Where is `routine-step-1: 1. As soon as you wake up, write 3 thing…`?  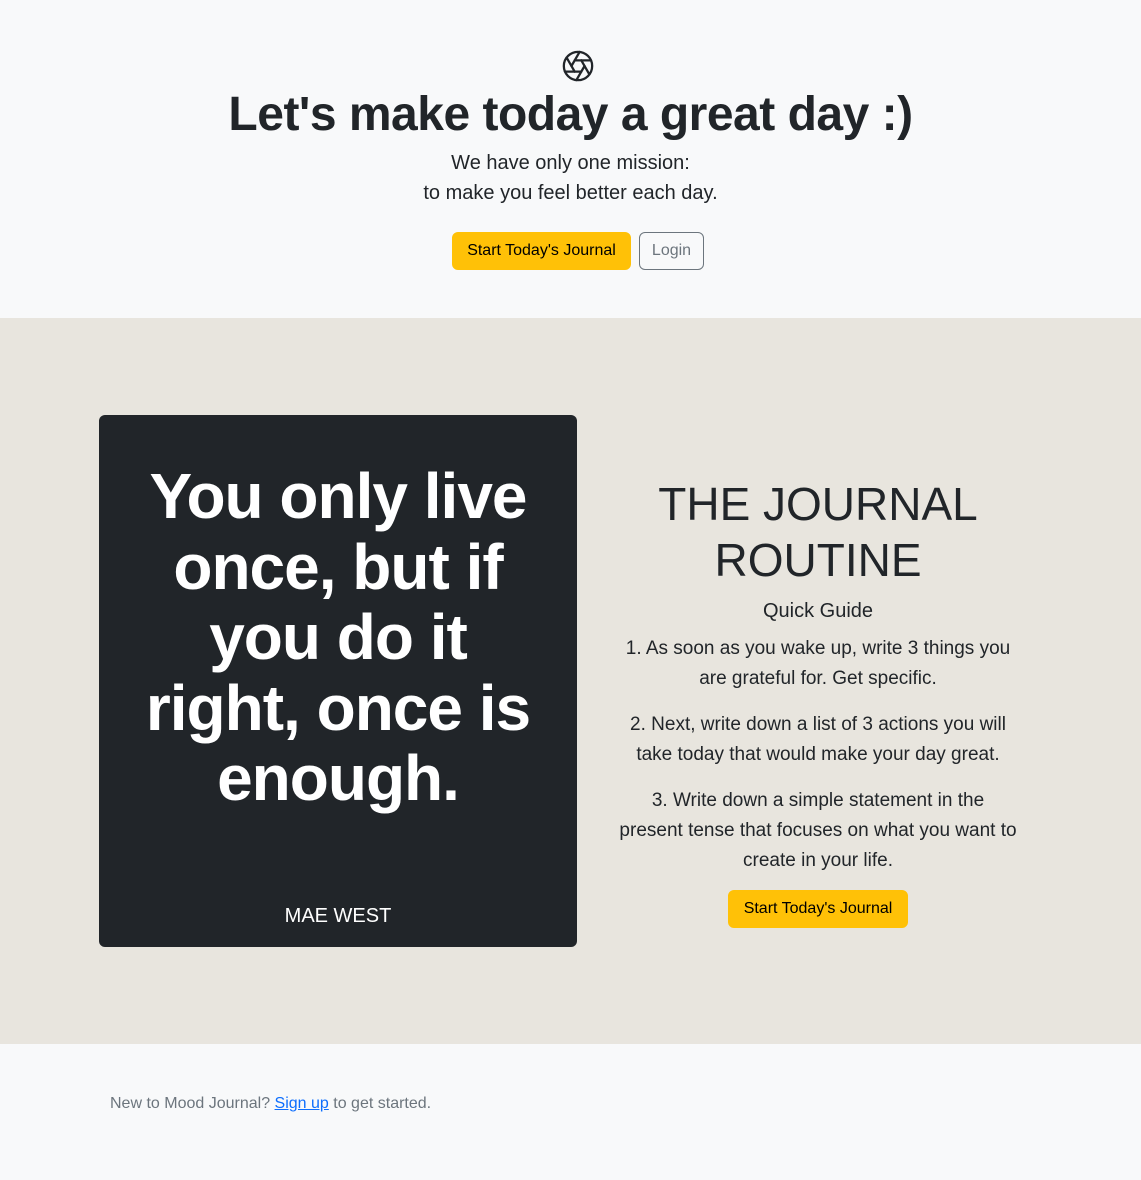 routine-step-1: 1. As soon as you wake up, write 3 thing… is located at coordinates (818, 663).